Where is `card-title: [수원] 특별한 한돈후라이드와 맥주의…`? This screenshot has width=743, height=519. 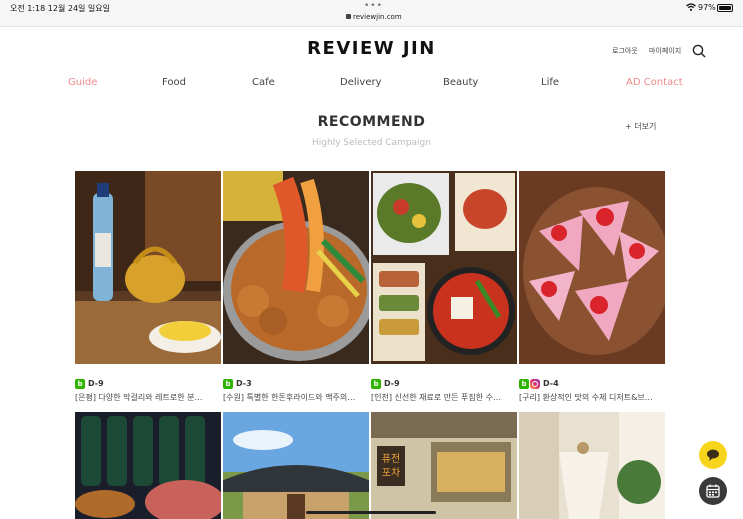 card-title: [수원] 특별한 한돈후라이드와 맥주의… is located at coordinates (296, 397).